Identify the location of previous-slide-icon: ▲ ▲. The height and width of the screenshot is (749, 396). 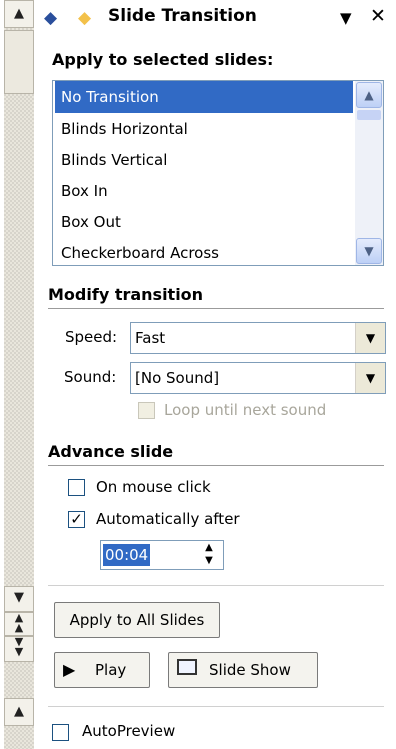
(19, 624).